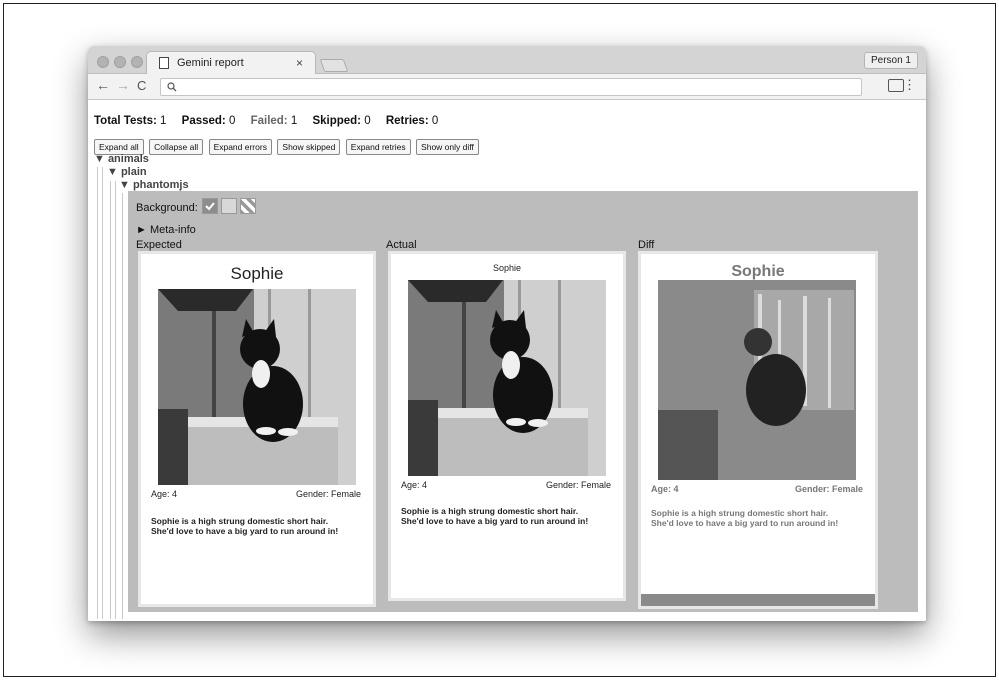 The width and height of the screenshot is (999, 680). I want to click on failed-value: 1, so click(294, 121).